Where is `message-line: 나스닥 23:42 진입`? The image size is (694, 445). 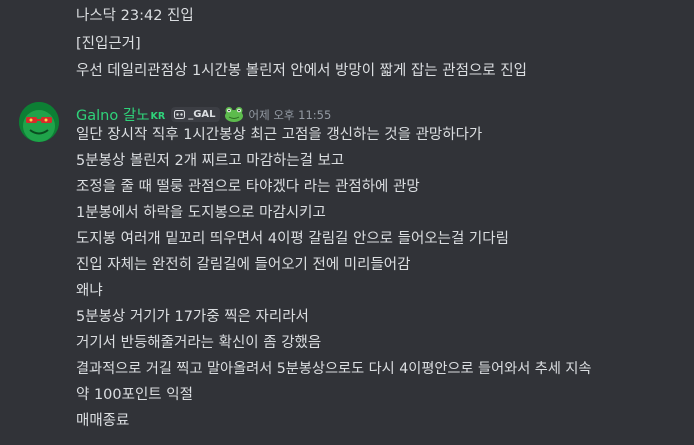 message-line: 나스닥 23:42 진입 is located at coordinates (135, 16).